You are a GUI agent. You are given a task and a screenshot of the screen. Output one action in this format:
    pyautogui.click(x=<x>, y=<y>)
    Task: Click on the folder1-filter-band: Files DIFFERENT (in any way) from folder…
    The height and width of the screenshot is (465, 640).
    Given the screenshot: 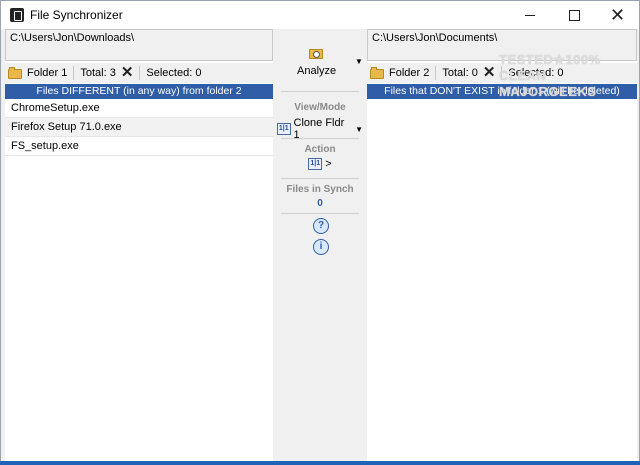 What is the action you would take?
    pyautogui.click(x=139, y=91)
    